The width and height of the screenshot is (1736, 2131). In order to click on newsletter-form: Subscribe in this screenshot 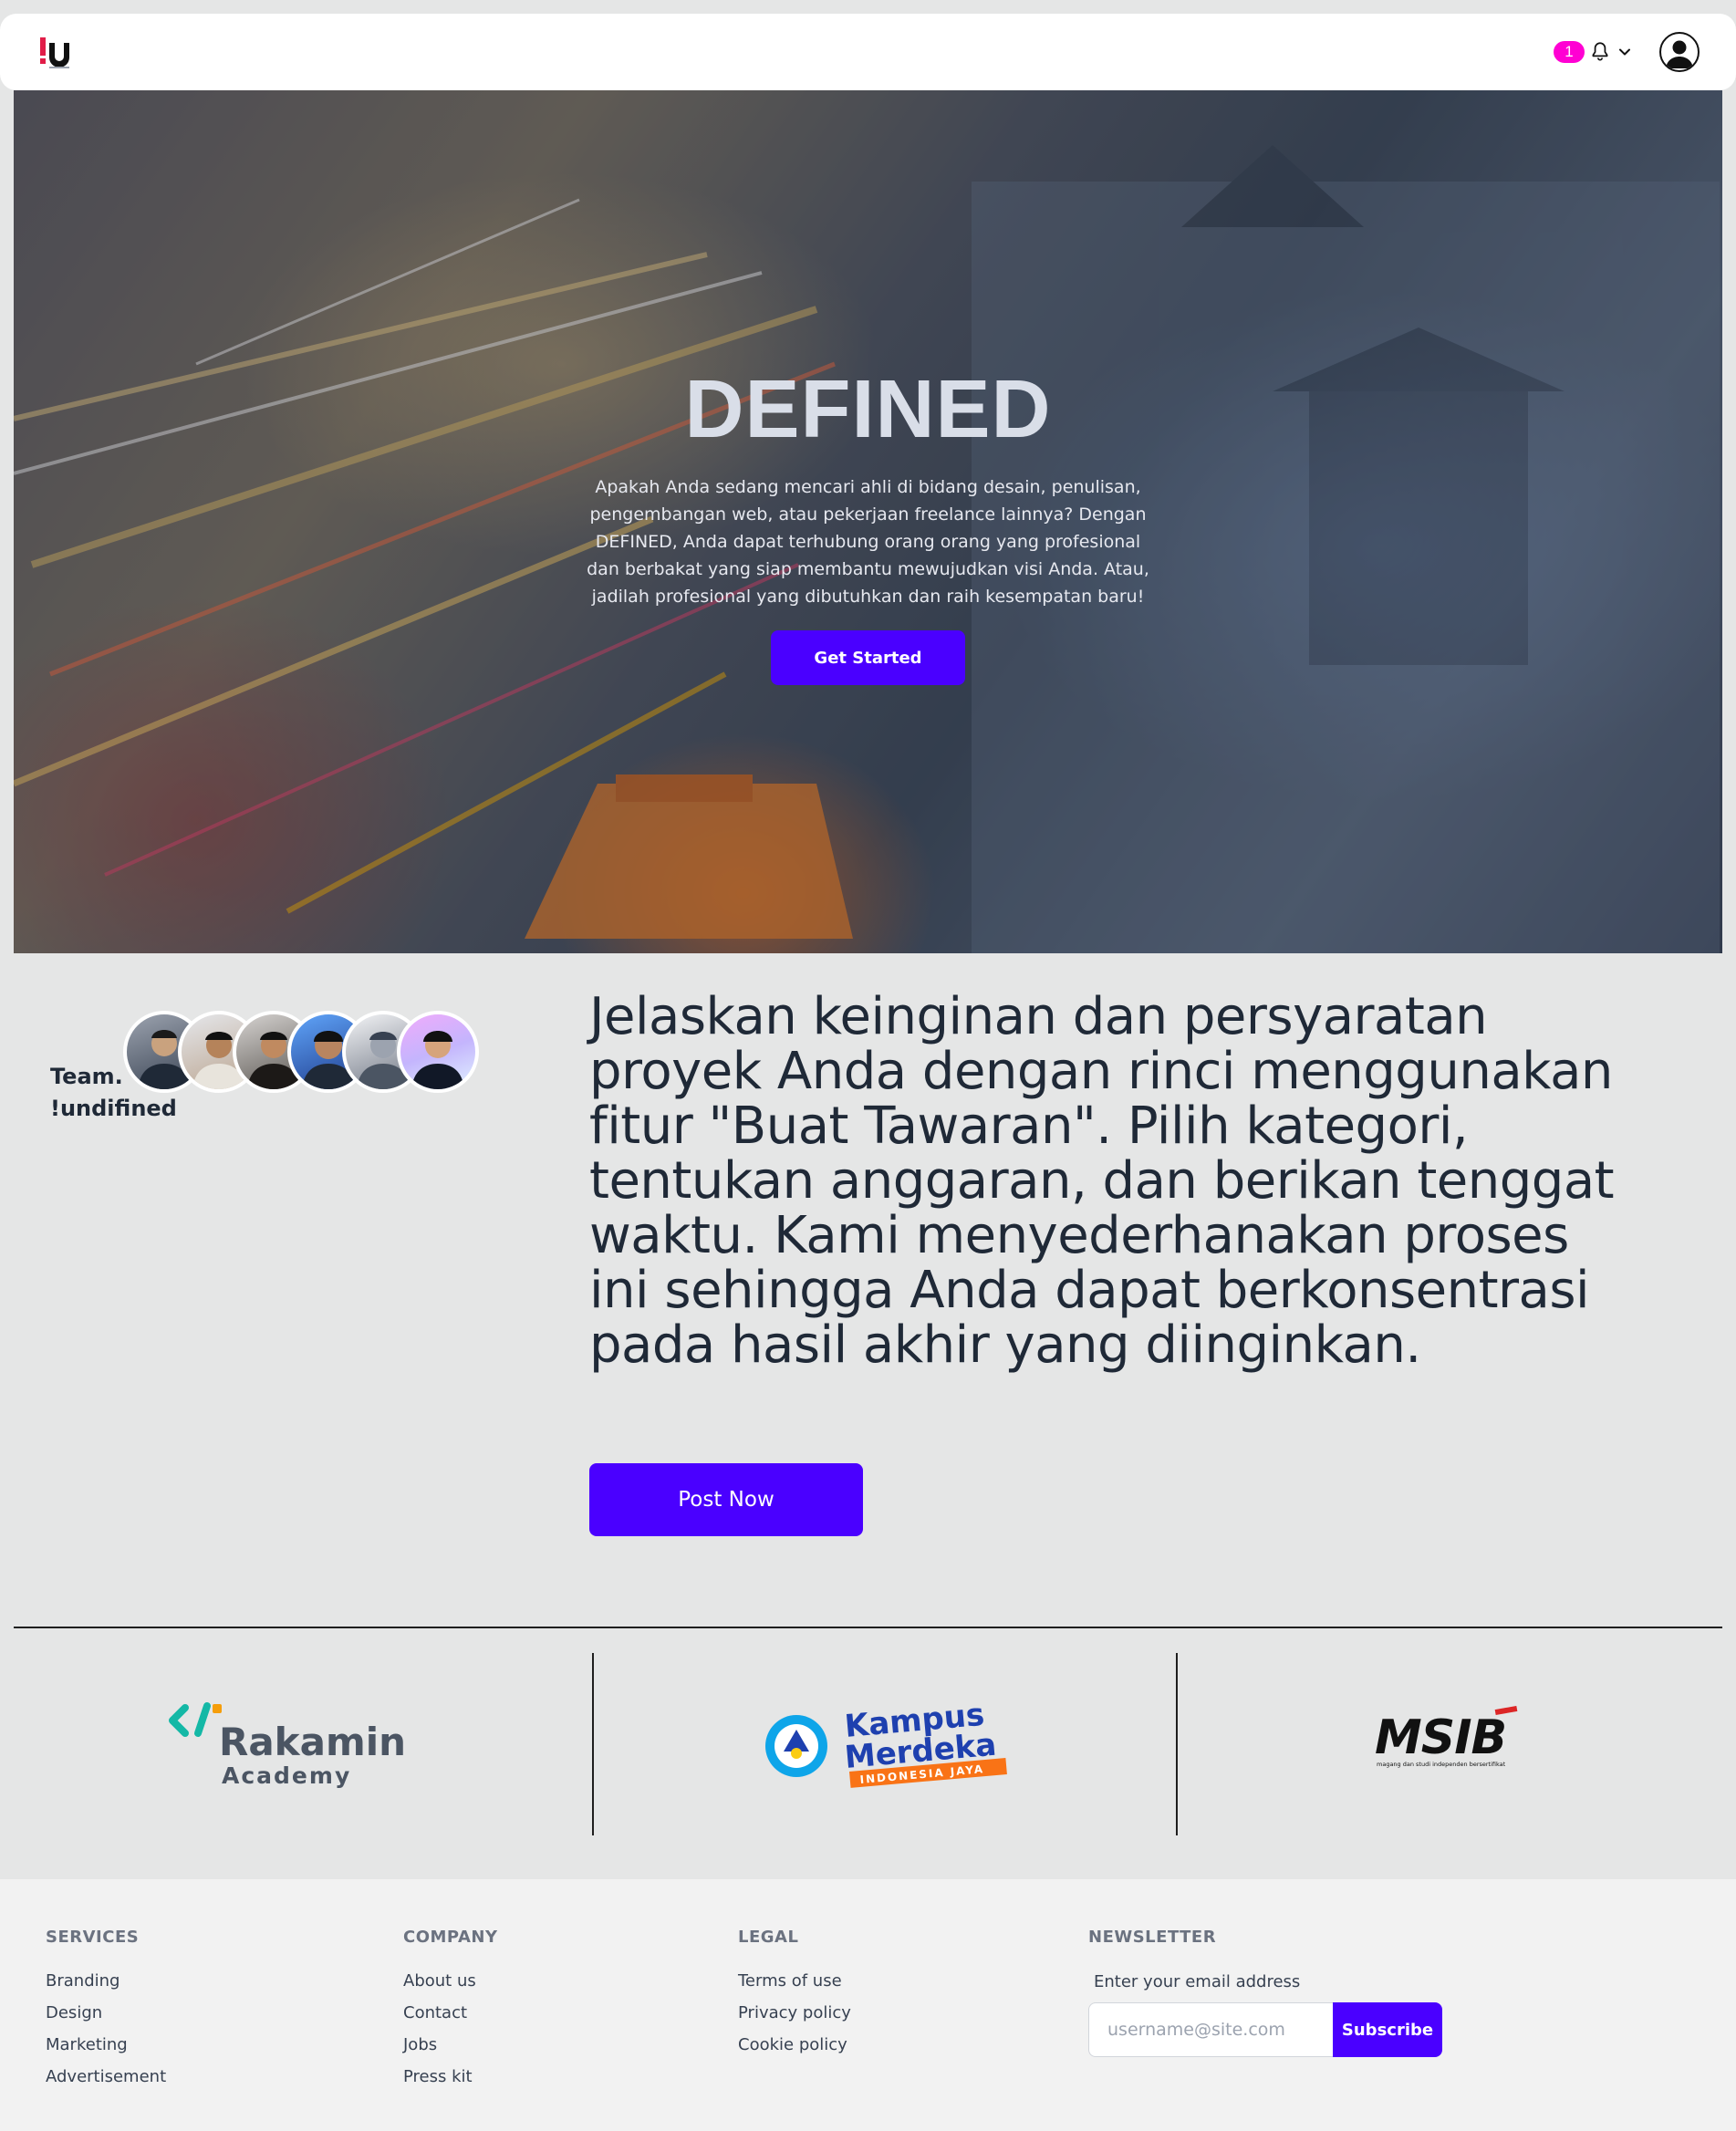, I will do `click(1265, 2029)`.